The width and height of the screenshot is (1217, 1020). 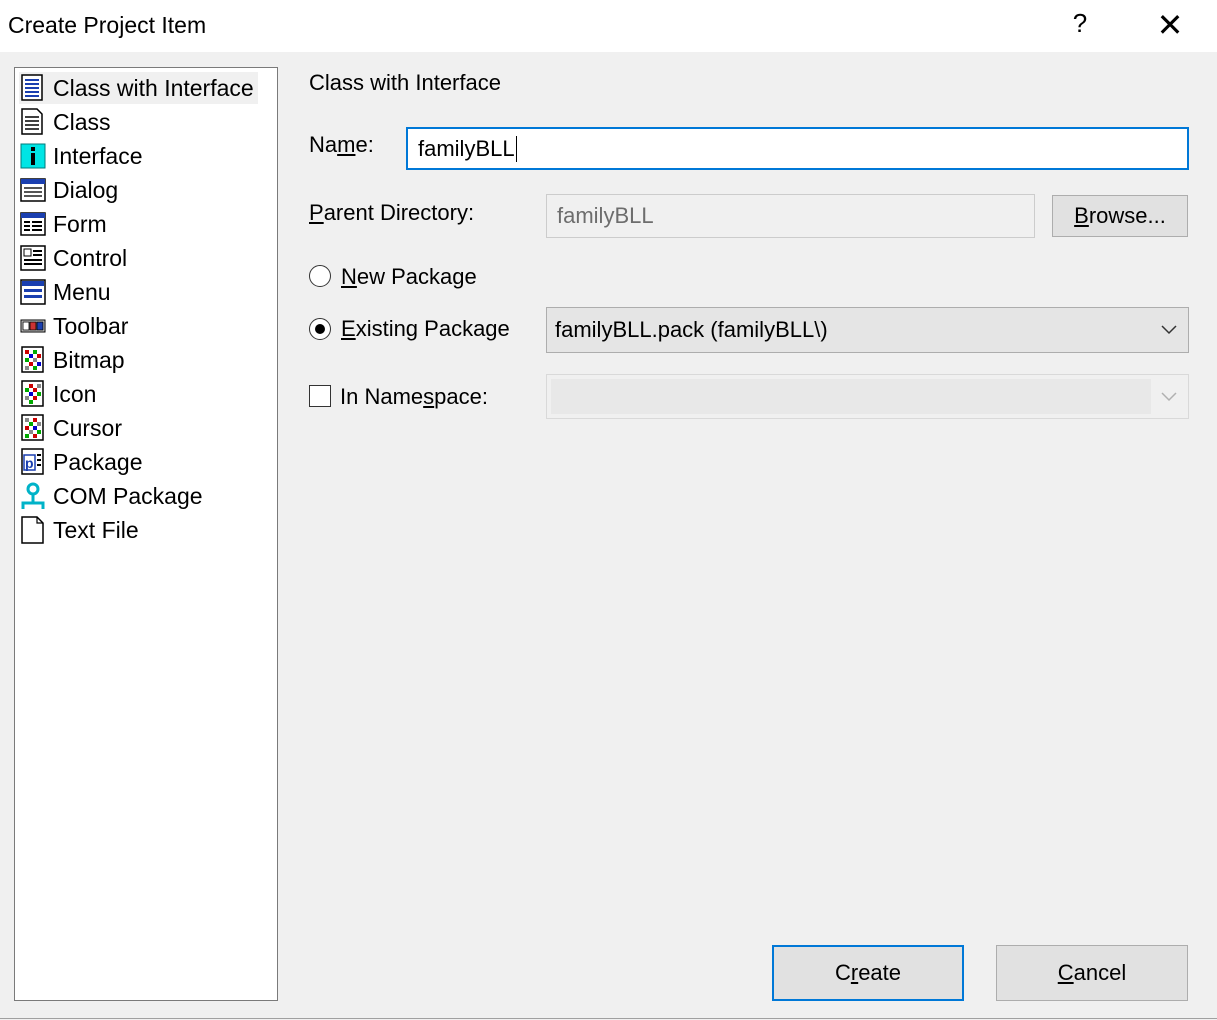 I want to click on namespace-mnemonic: s, so click(x=429, y=396).